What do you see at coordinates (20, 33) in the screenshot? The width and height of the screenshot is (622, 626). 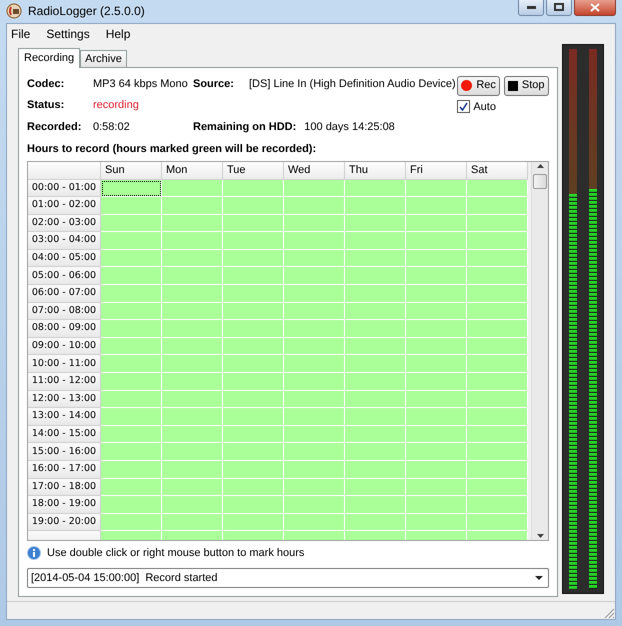 I see `menu-item: File` at bounding box center [20, 33].